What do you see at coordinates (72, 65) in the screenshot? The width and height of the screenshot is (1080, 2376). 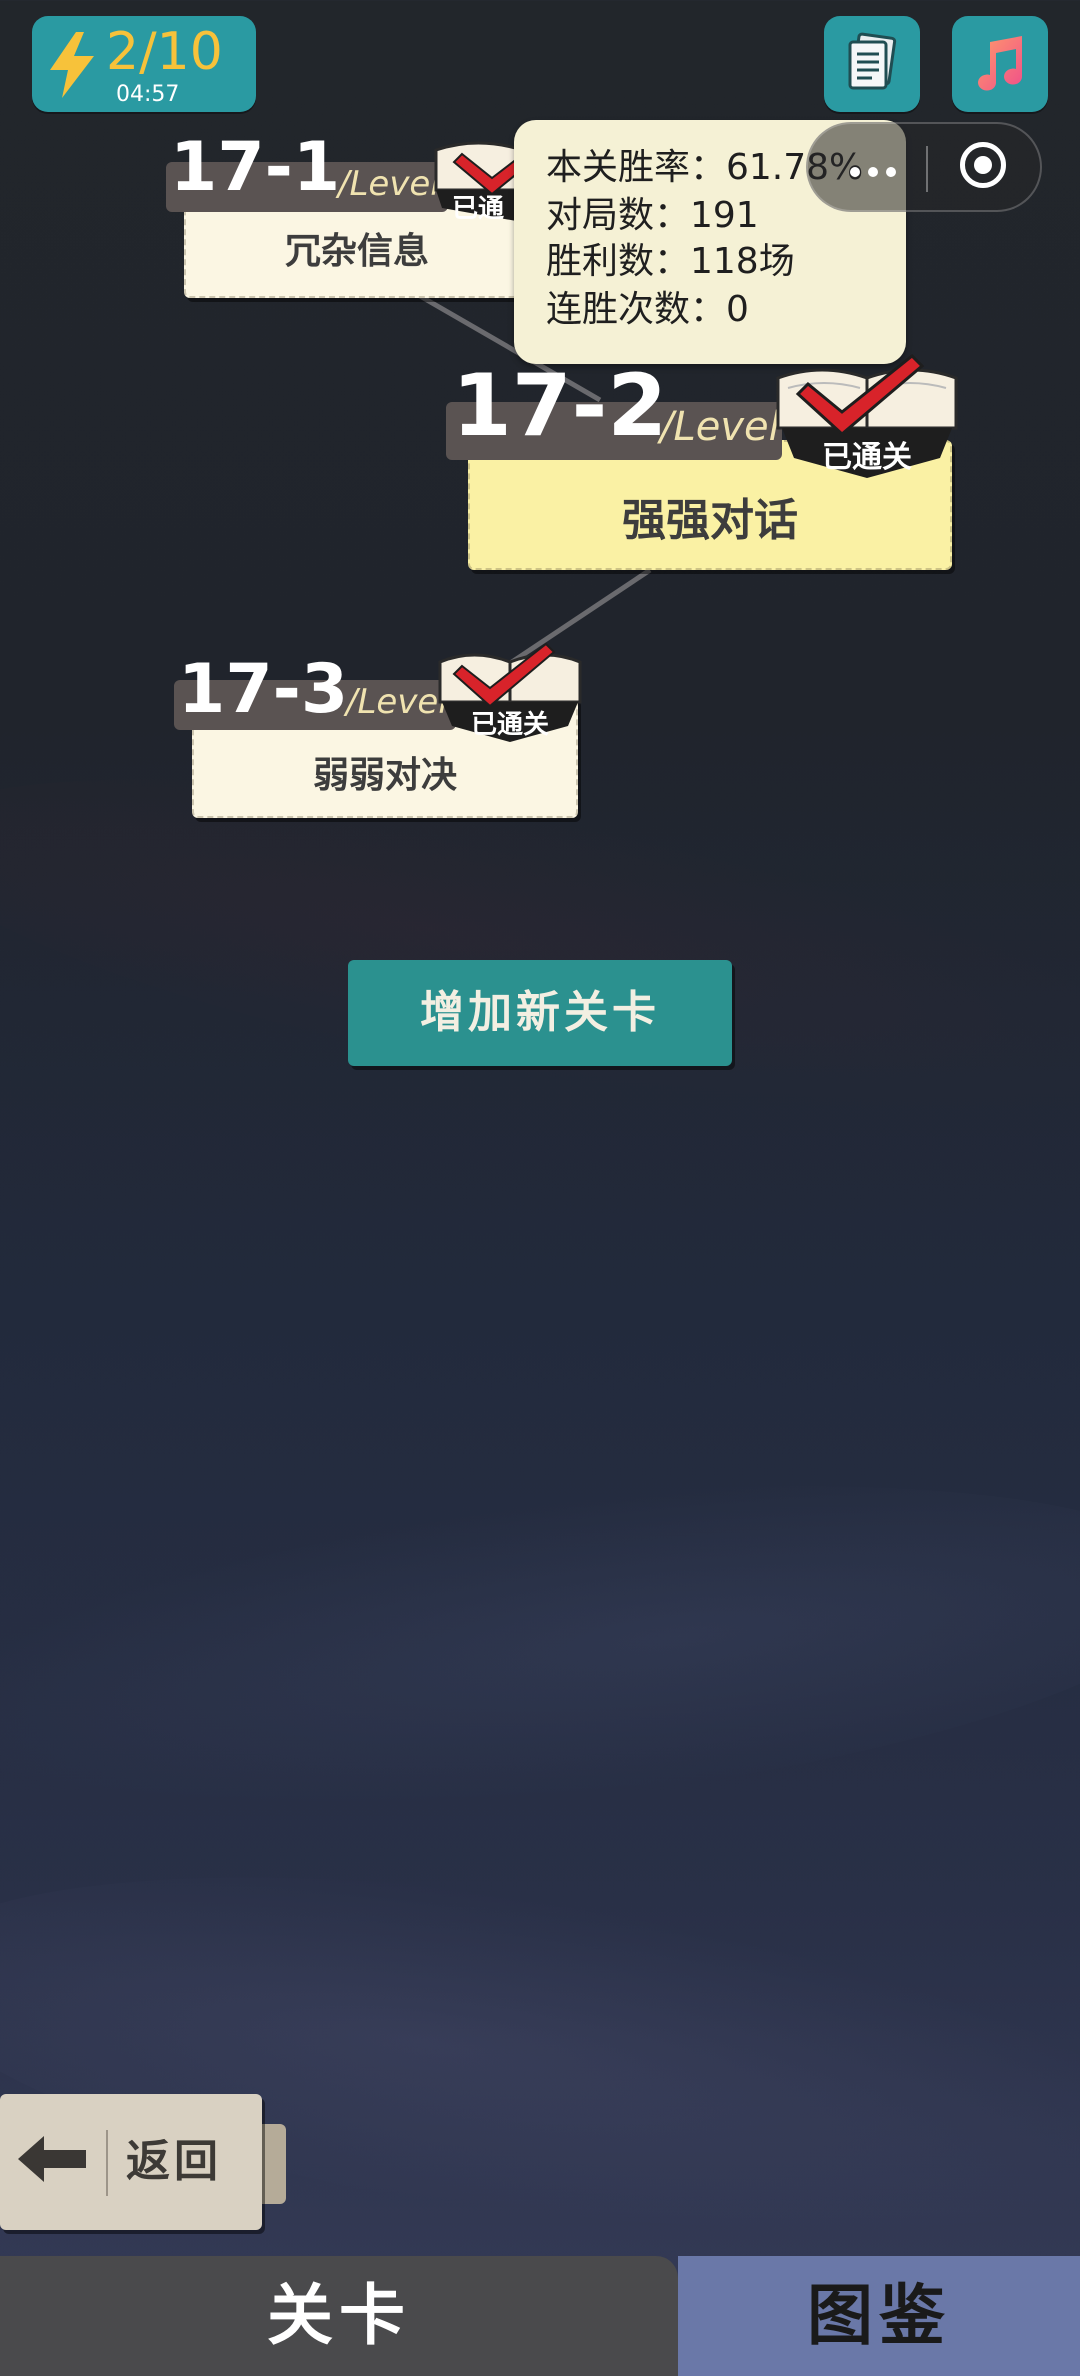 I see `lightning-icon` at bounding box center [72, 65].